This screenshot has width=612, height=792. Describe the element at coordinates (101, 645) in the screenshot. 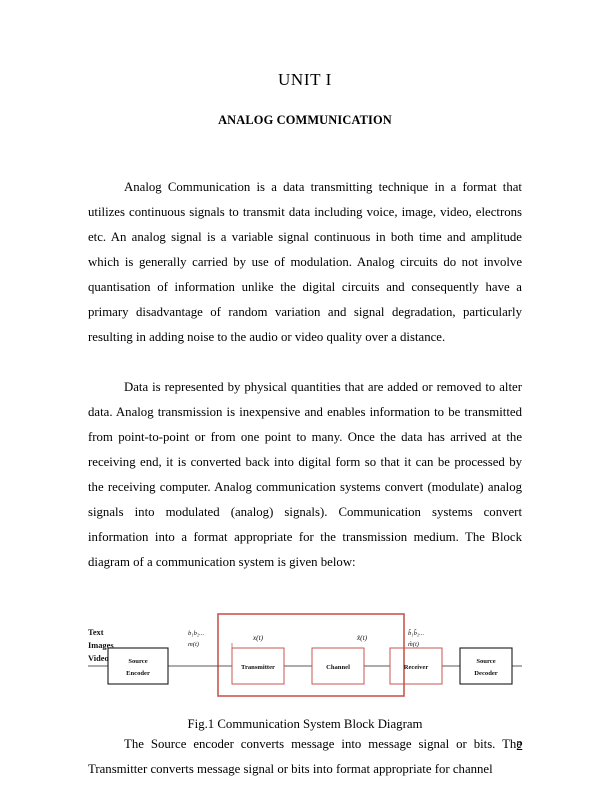

I see `input-label-images: Images` at that location.